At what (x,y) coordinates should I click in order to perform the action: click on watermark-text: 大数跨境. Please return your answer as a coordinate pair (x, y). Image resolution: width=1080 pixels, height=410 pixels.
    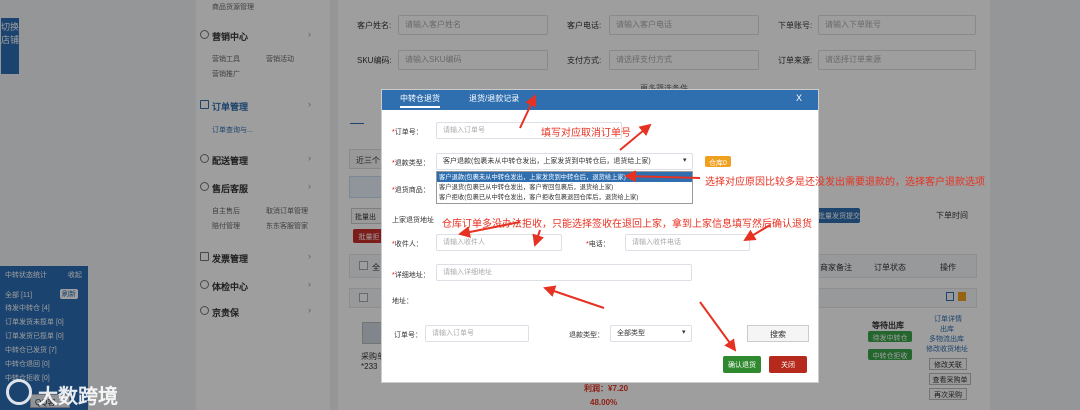
    Looking at the image, I should click on (78, 397).